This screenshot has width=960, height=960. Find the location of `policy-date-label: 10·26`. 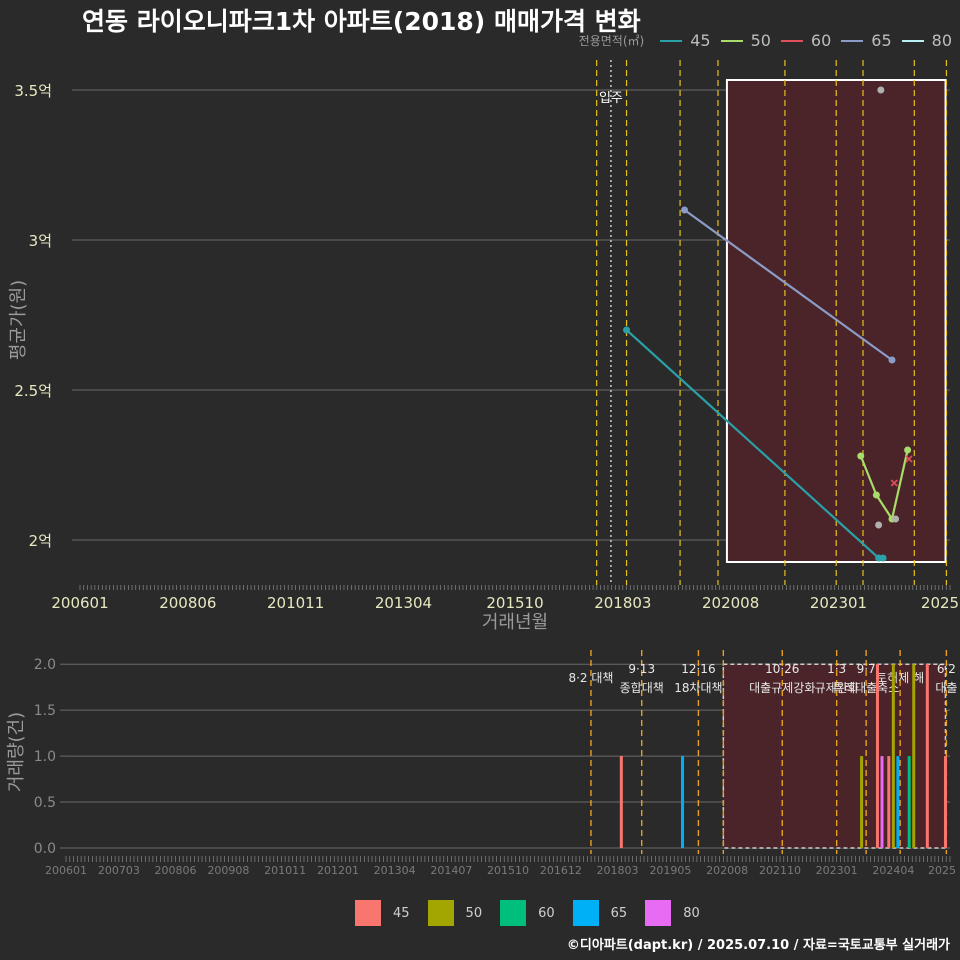

policy-date-label: 10·26 is located at coordinates (782, 669).